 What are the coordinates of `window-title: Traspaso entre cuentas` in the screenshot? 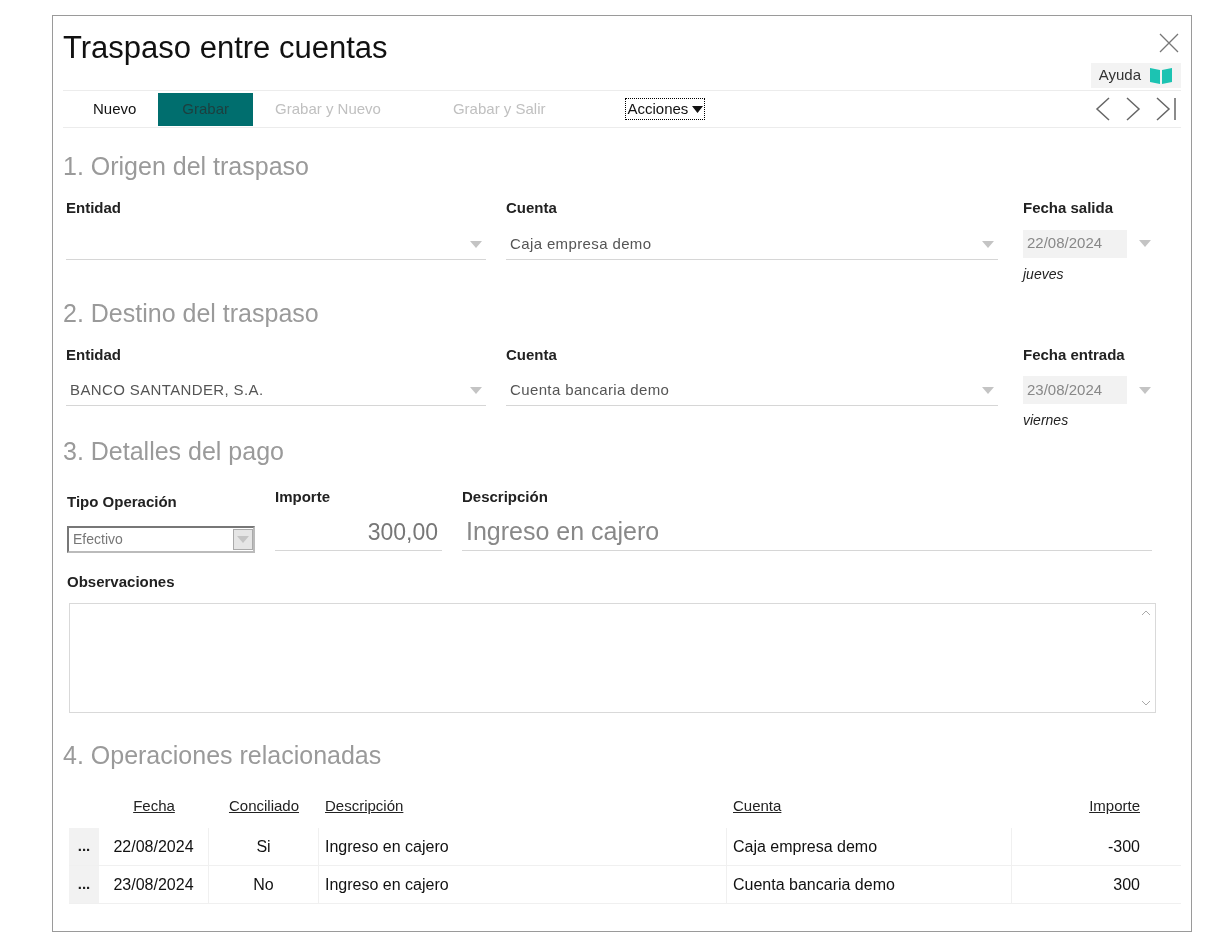 It's located at (225, 46).